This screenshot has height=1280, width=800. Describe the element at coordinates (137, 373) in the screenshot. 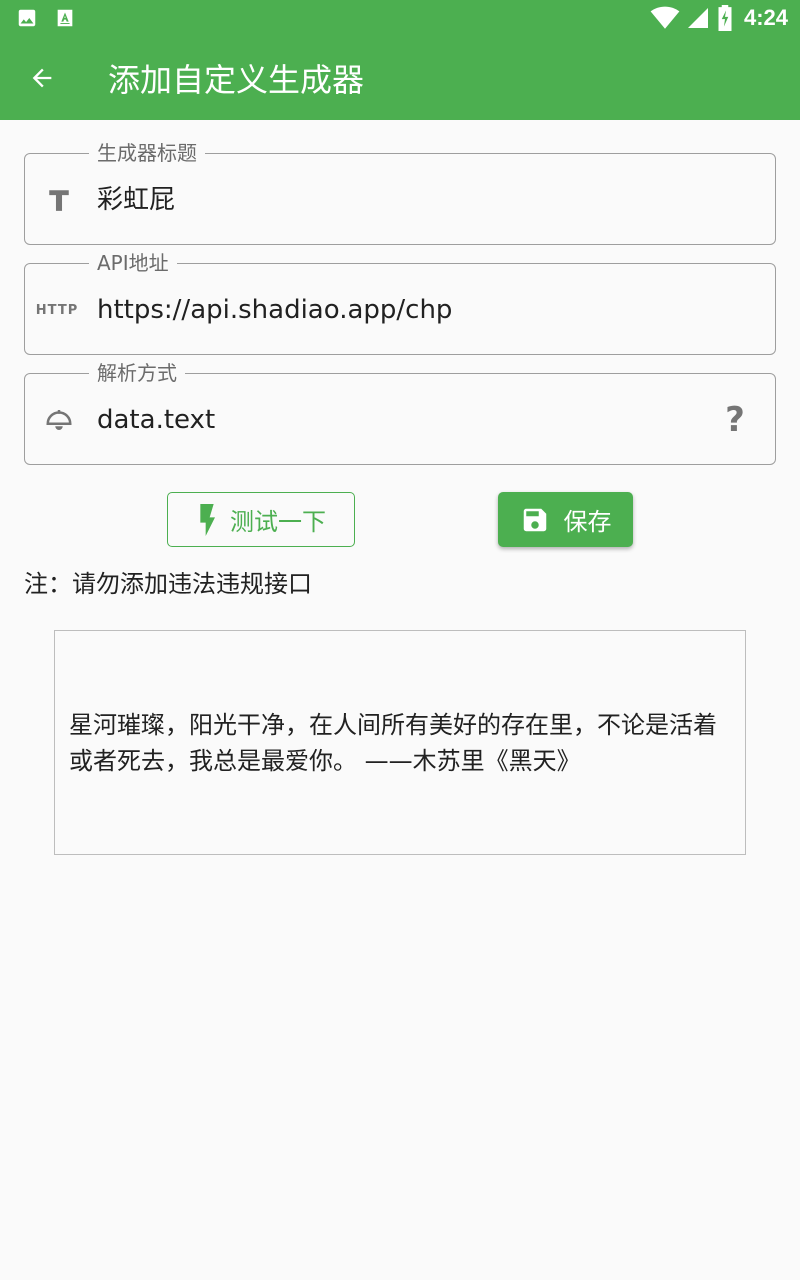

I see `parse-field-label: 解析方式` at that location.